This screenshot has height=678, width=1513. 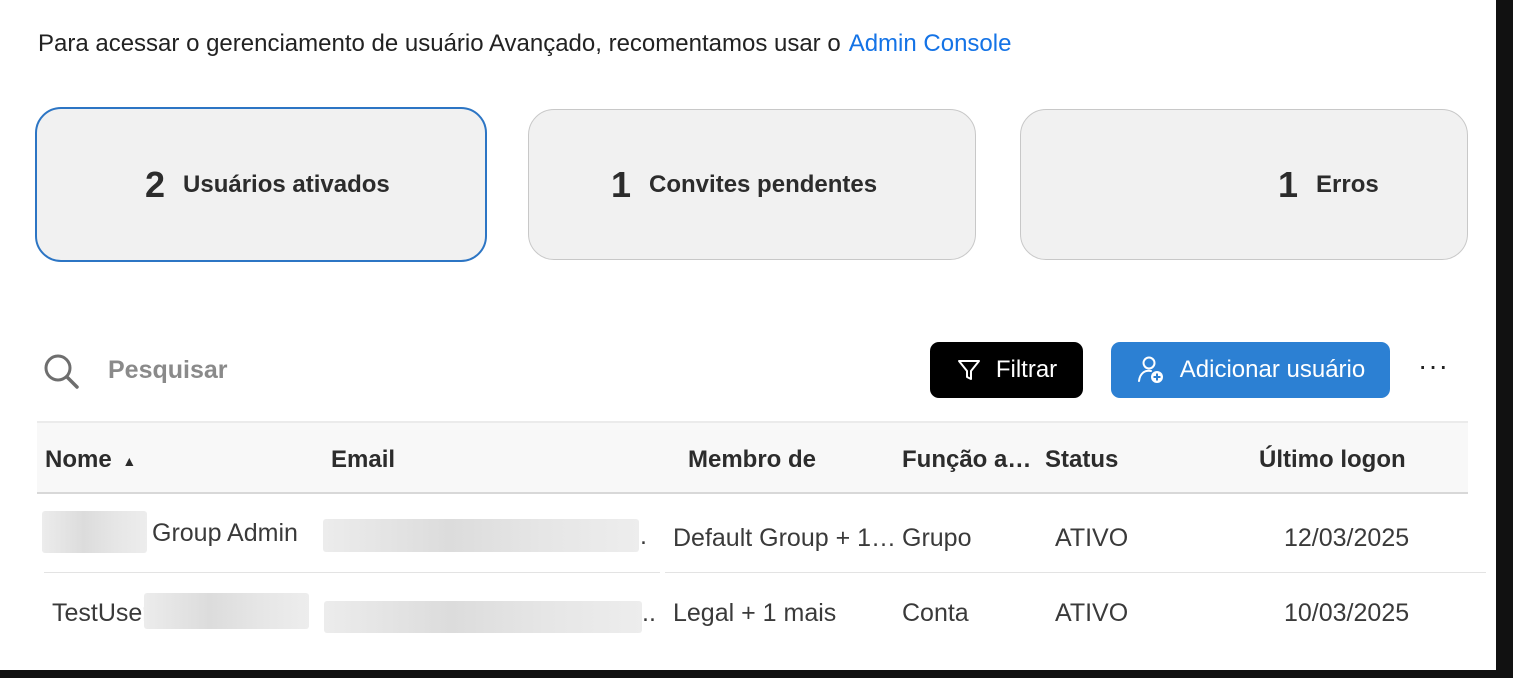 What do you see at coordinates (155, 184) in the screenshot?
I see `active-users-count: 2` at bounding box center [155, 184].